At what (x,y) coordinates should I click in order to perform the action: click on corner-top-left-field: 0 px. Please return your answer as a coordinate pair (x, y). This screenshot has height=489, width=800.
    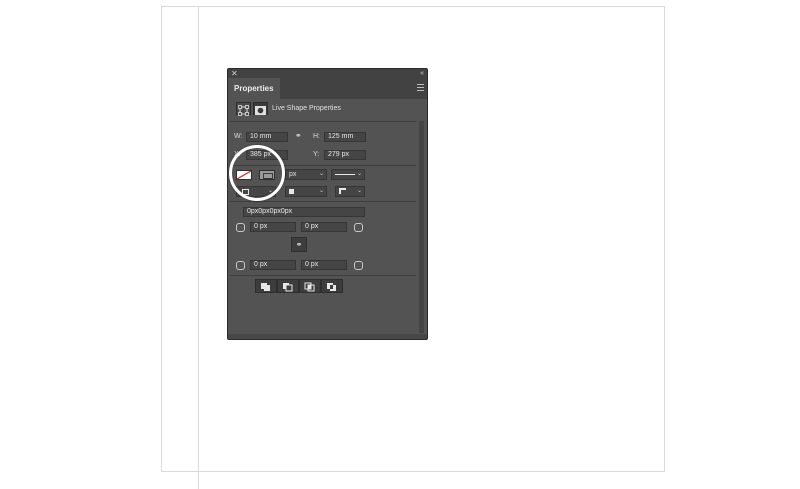
    Looking at the image, I should click on (273, 227).